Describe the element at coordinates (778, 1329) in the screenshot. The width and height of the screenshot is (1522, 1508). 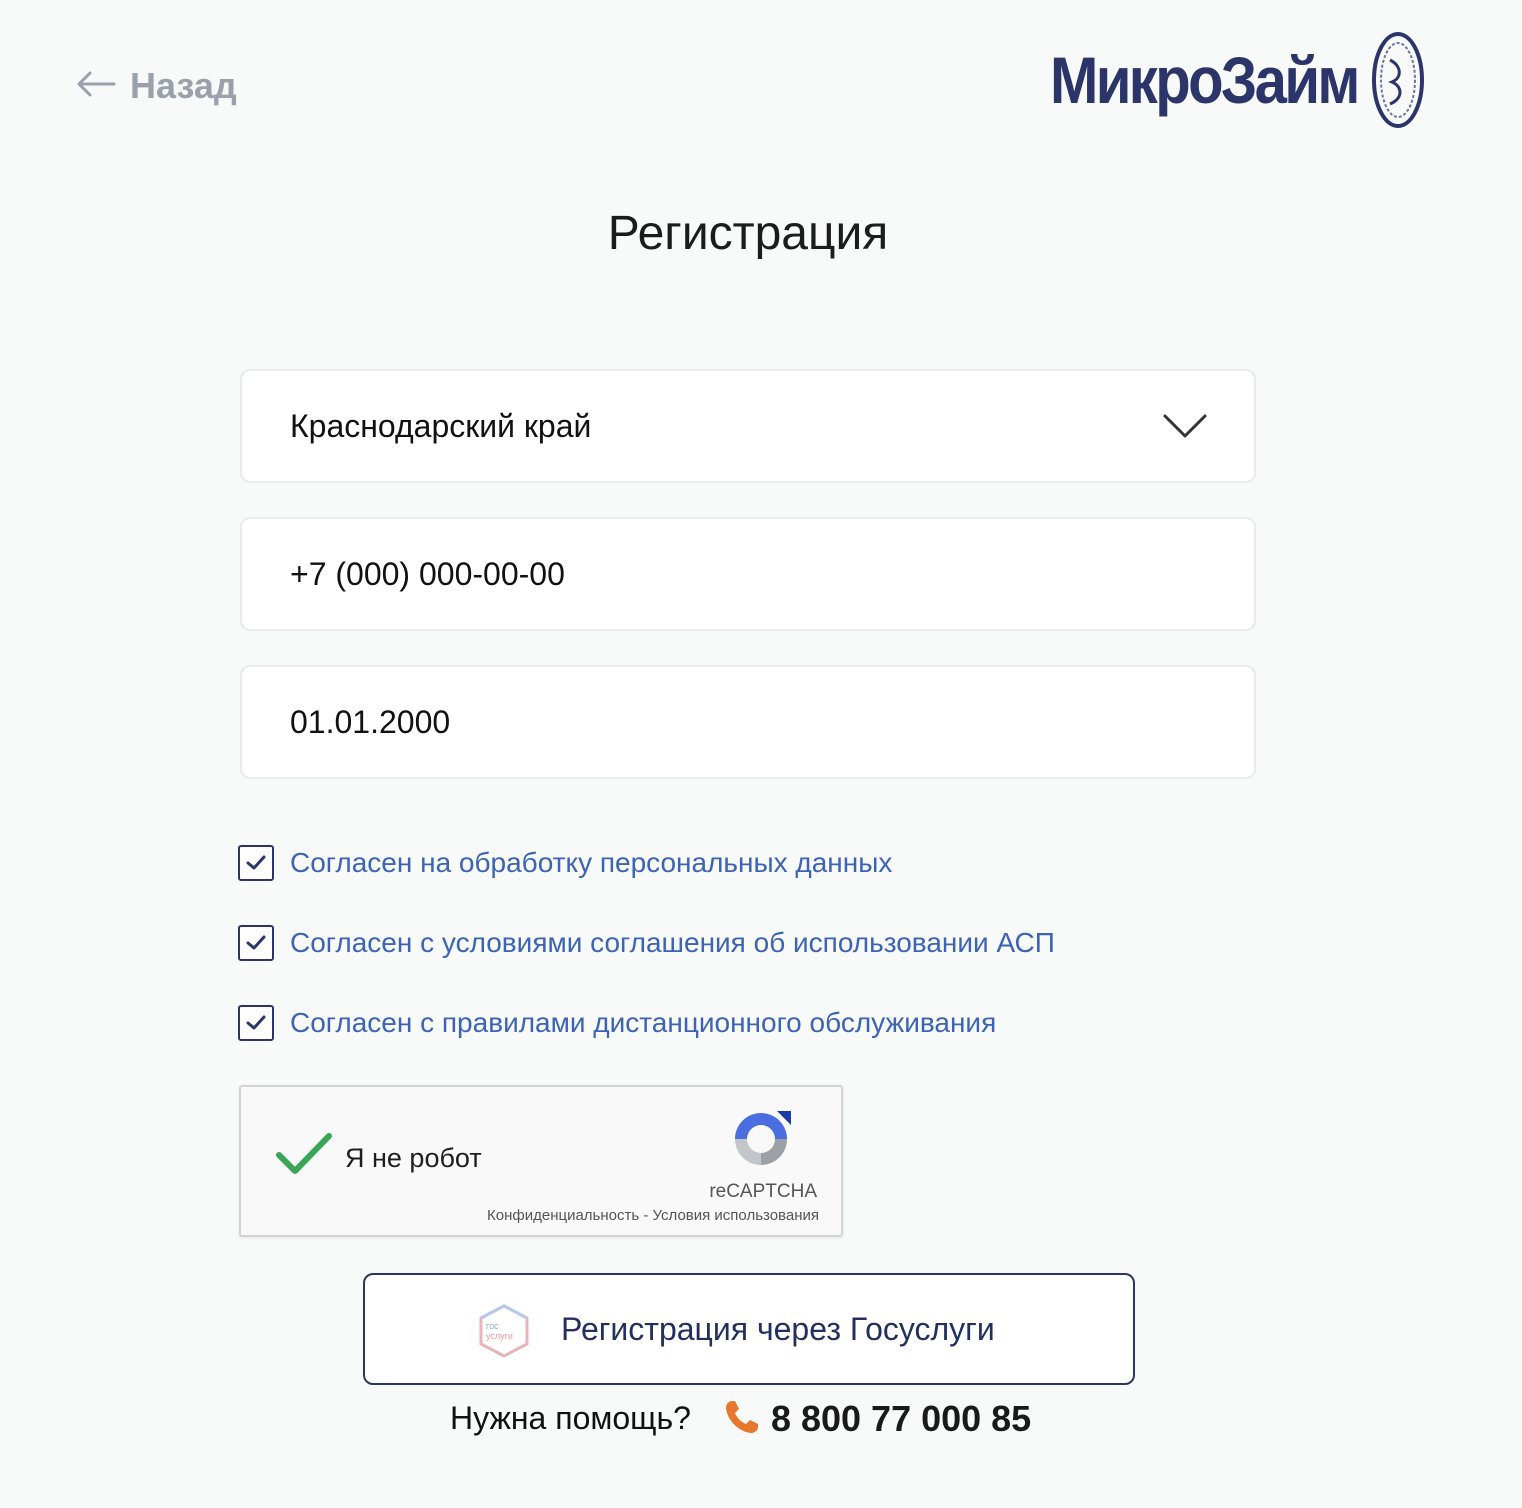
I see `gosuslugi-label: Регистрация через Госуслуги` at that location.